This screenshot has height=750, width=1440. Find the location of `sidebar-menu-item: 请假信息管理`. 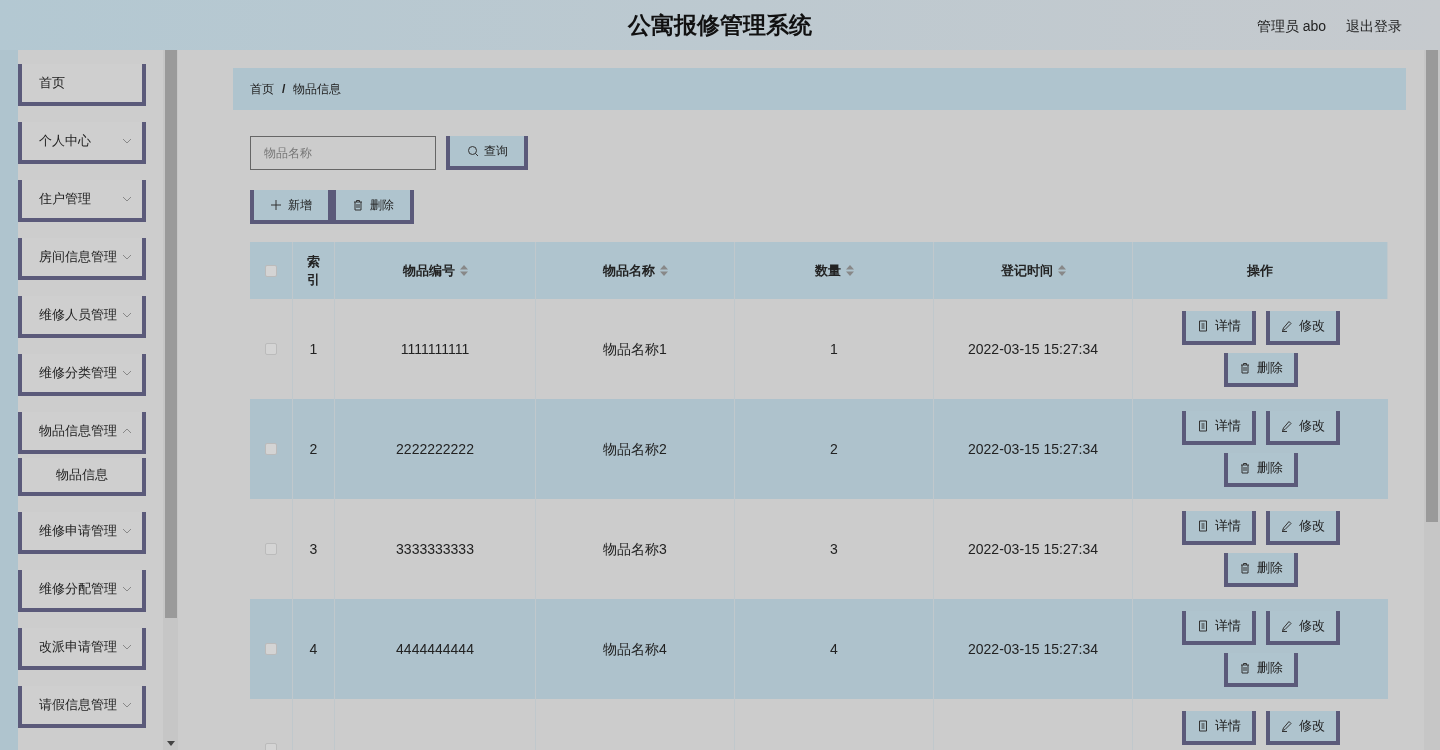

sidebar-menu-item: 请假信息管理 is located at coordinates (82, 707).